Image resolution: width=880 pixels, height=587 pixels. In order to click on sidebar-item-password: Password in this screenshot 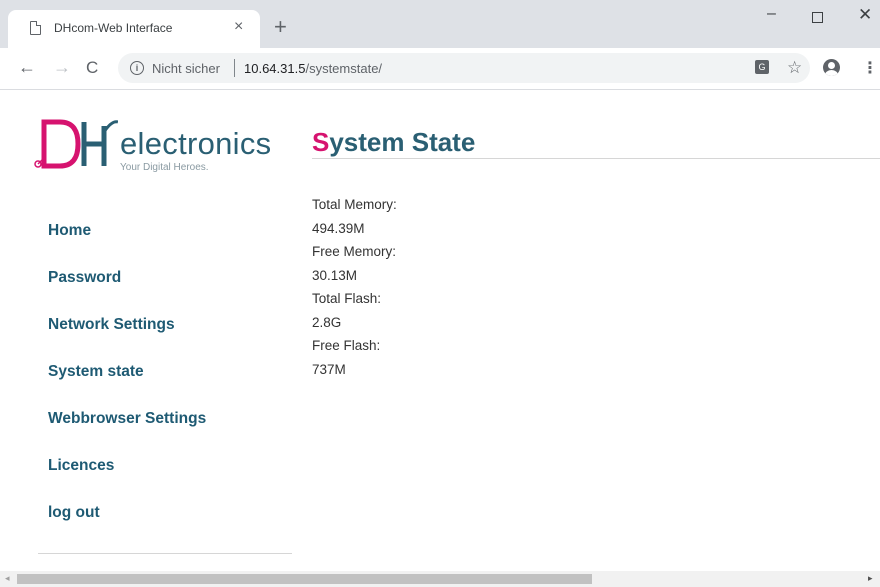, I will do `click(168, 292)`.